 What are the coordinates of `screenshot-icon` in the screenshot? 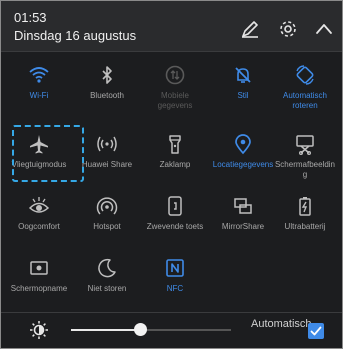 It's located at (305, 144).